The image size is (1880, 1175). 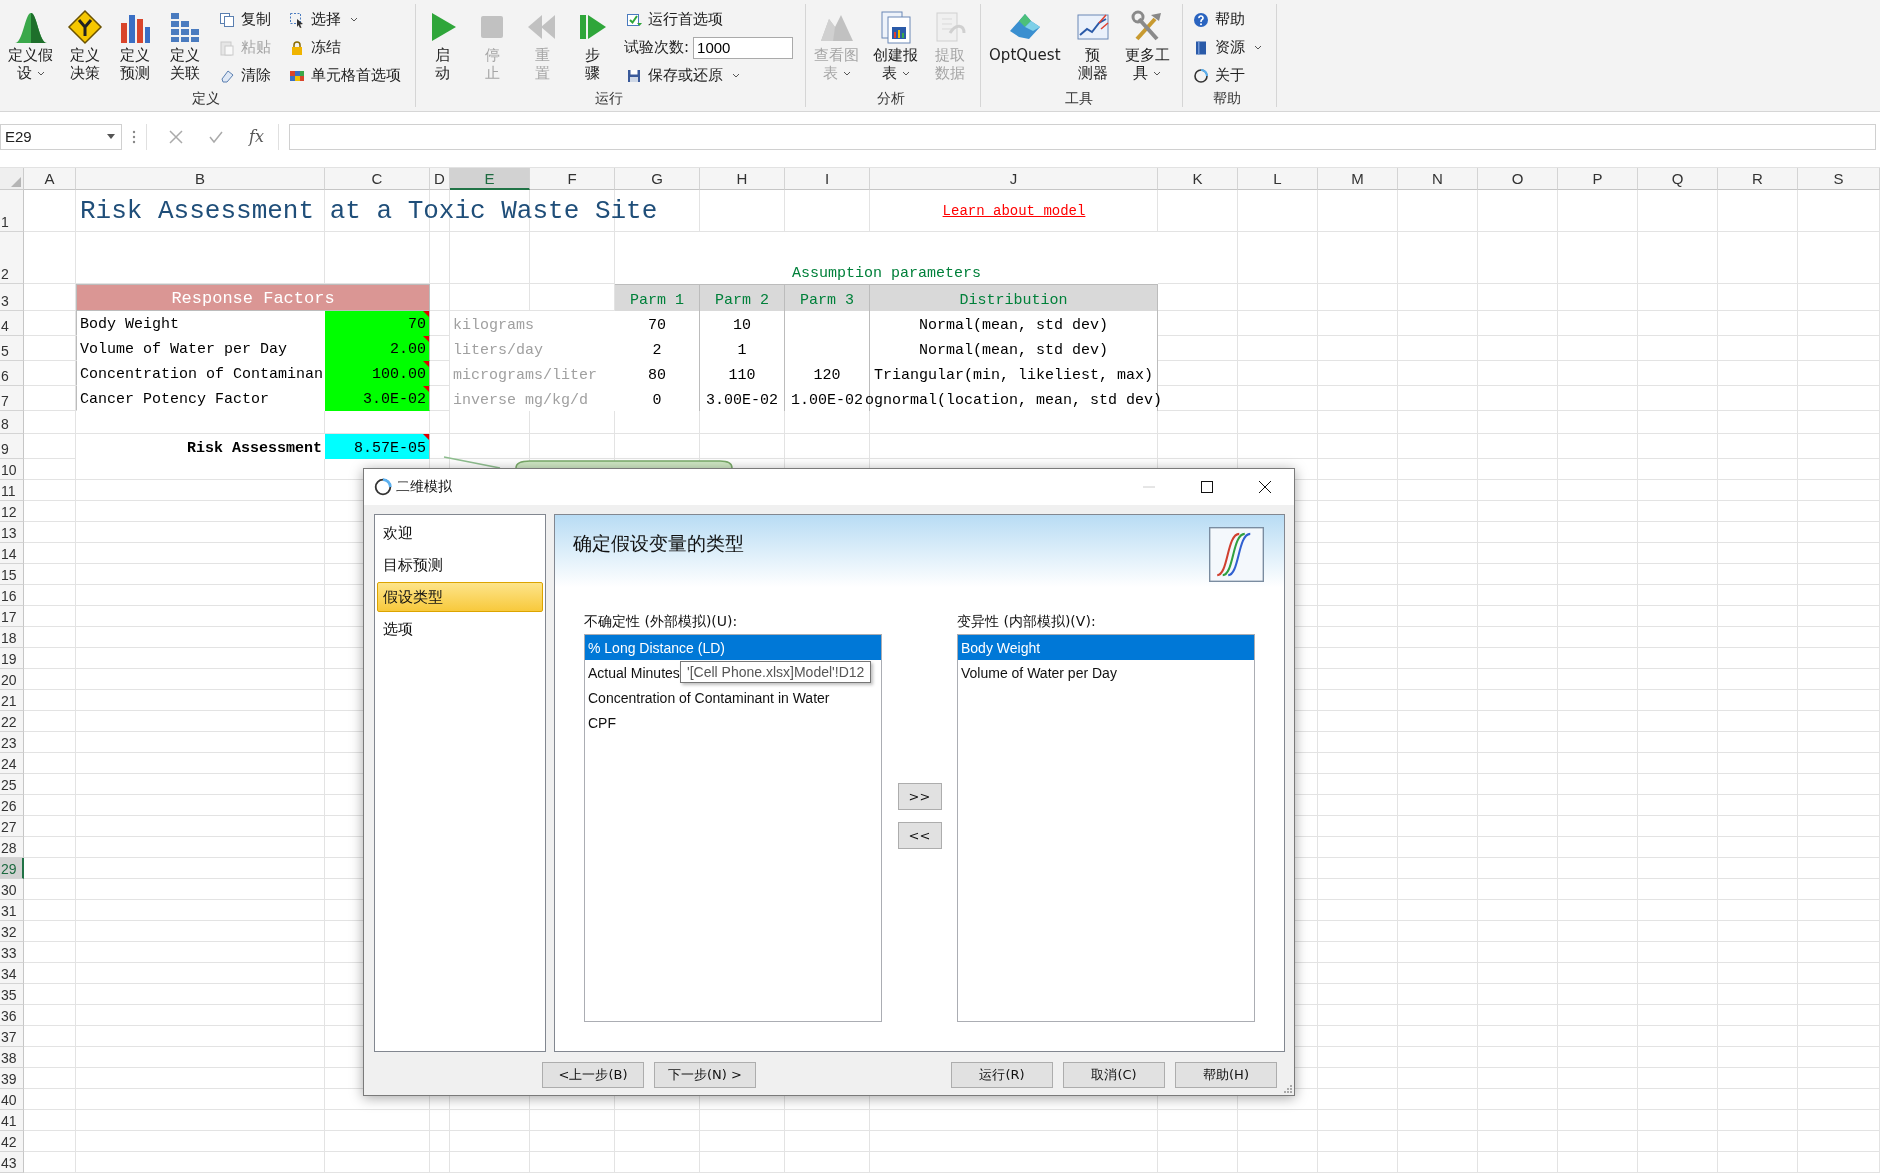 What do you see at coordinates (1037, 672) in the screenshot?
I see `list-item: Volume of Water per Day` at bounding box center [1037, 672].